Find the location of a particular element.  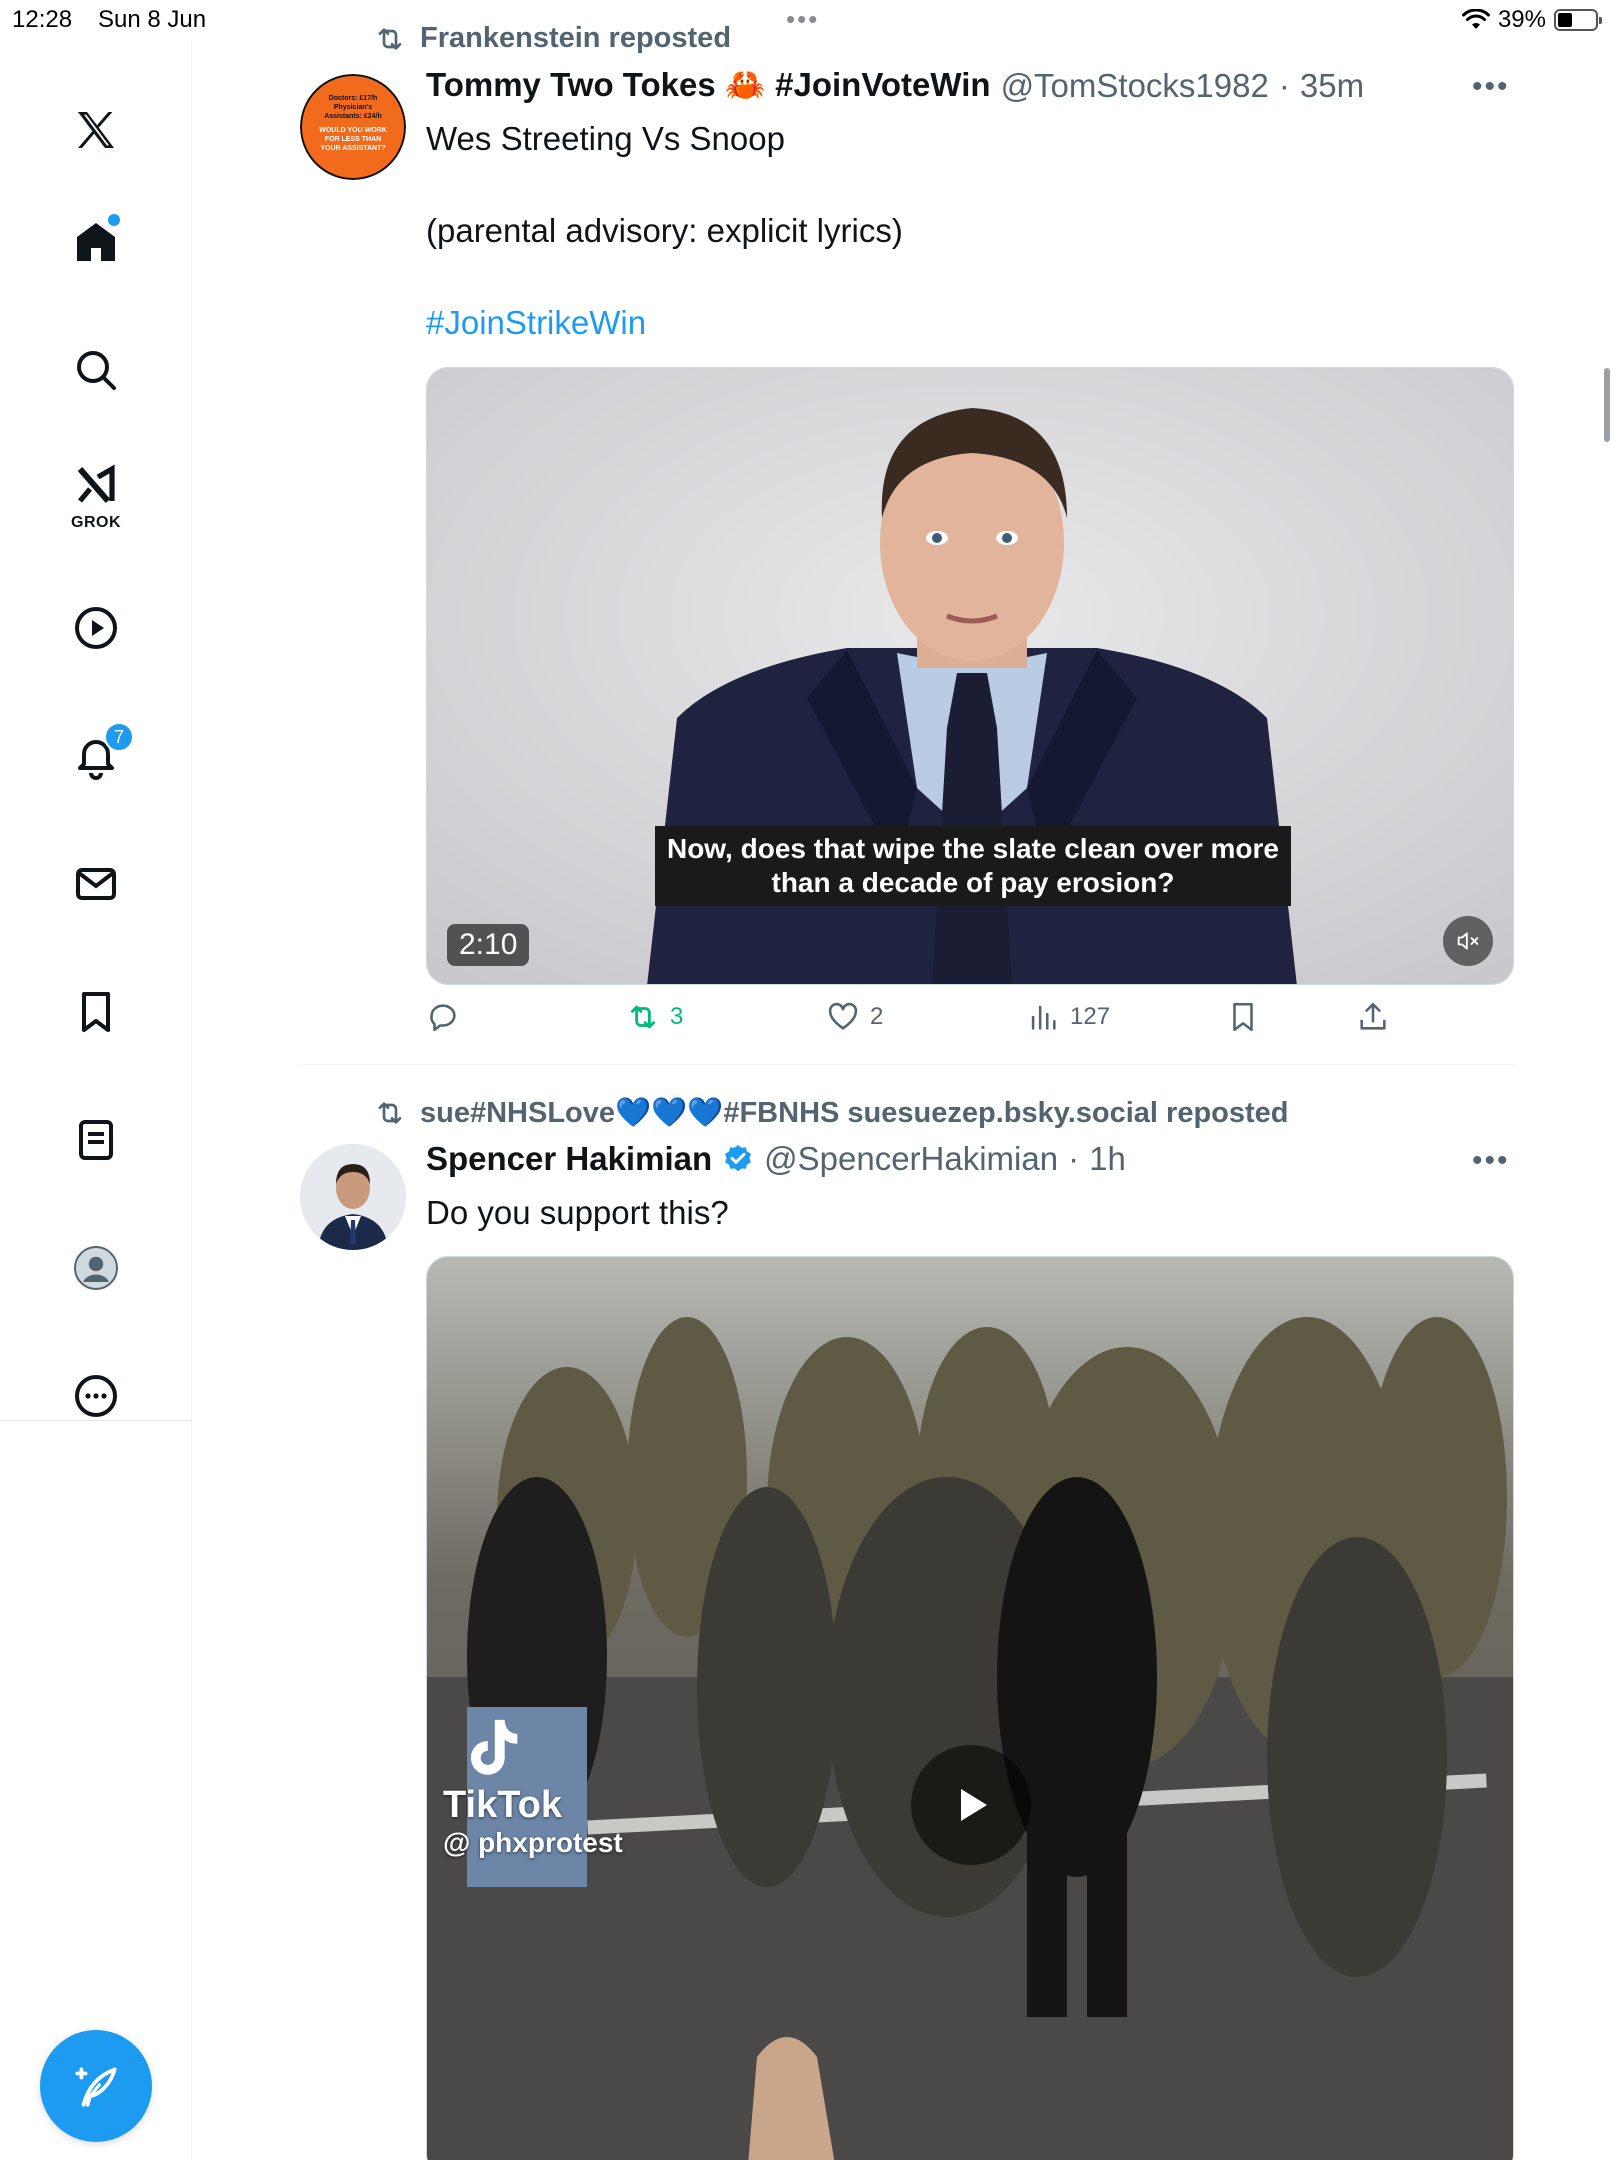

post-text-line-1: Wes Streeting Vs Snoop is located at coordinates (605, 138).